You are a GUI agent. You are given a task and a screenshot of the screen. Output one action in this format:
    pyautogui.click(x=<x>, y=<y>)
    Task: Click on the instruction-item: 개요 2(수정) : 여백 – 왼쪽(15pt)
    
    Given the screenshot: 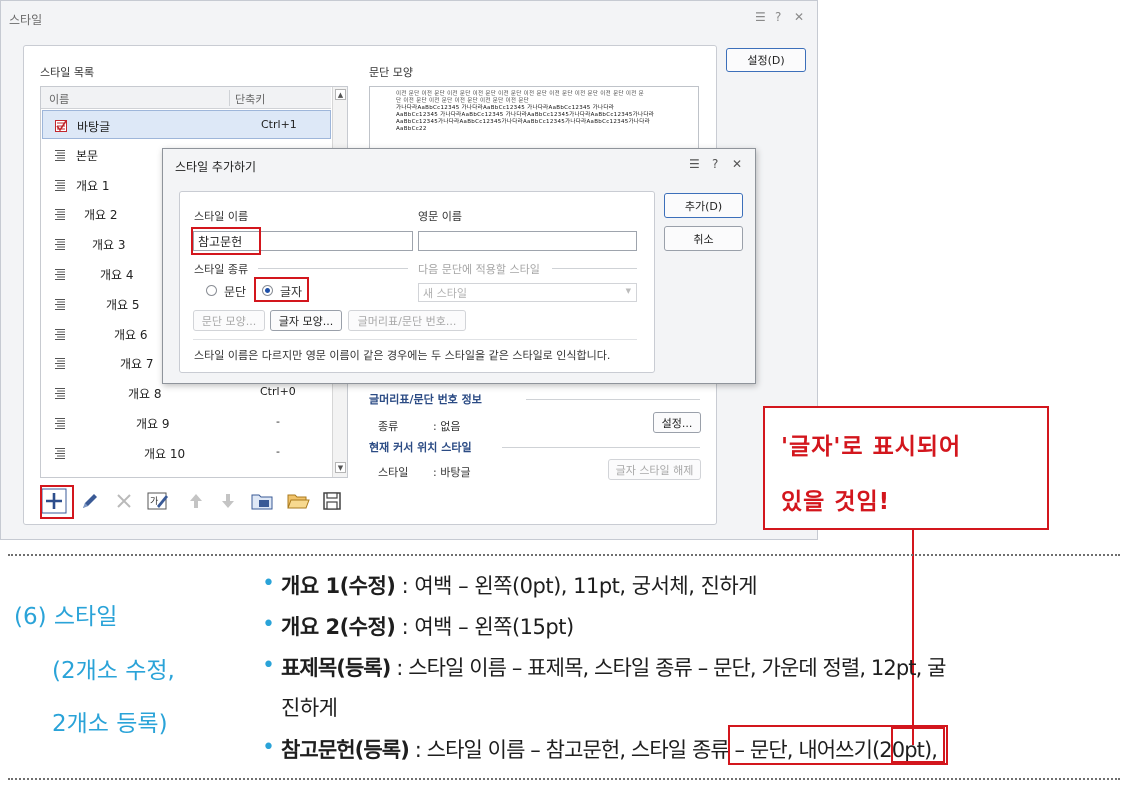 What is the action you would take?
    pyautogui.click(x=427, y=626)
    